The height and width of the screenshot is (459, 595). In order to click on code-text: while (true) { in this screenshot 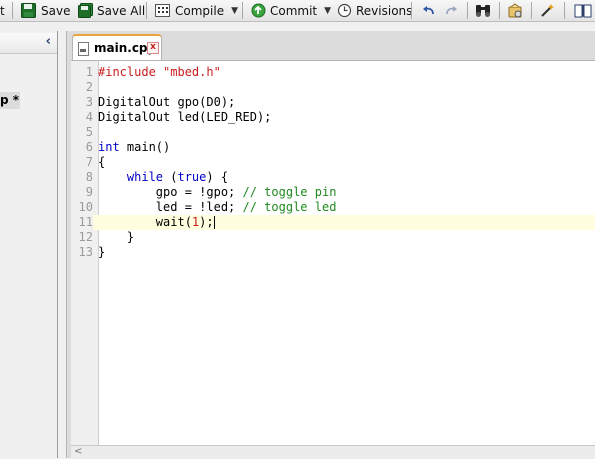, I will do `click(163, 177)`.